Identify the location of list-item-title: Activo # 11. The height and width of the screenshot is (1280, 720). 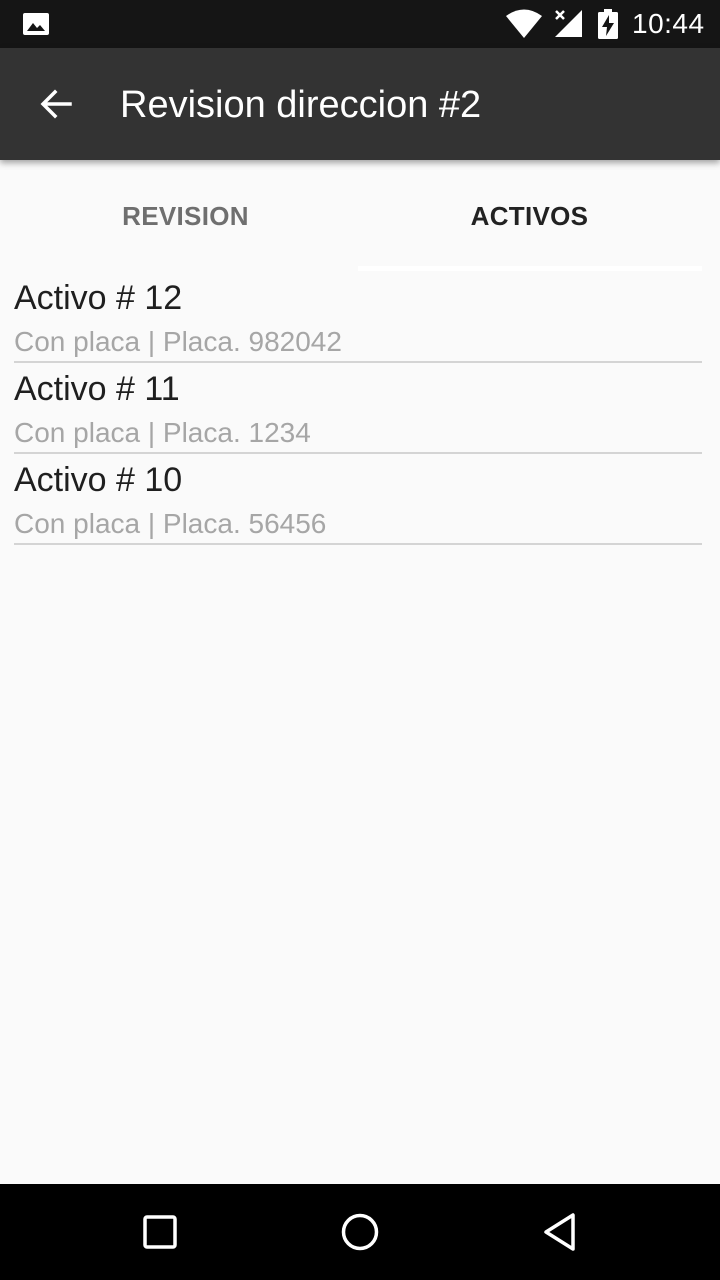
(97, 389).